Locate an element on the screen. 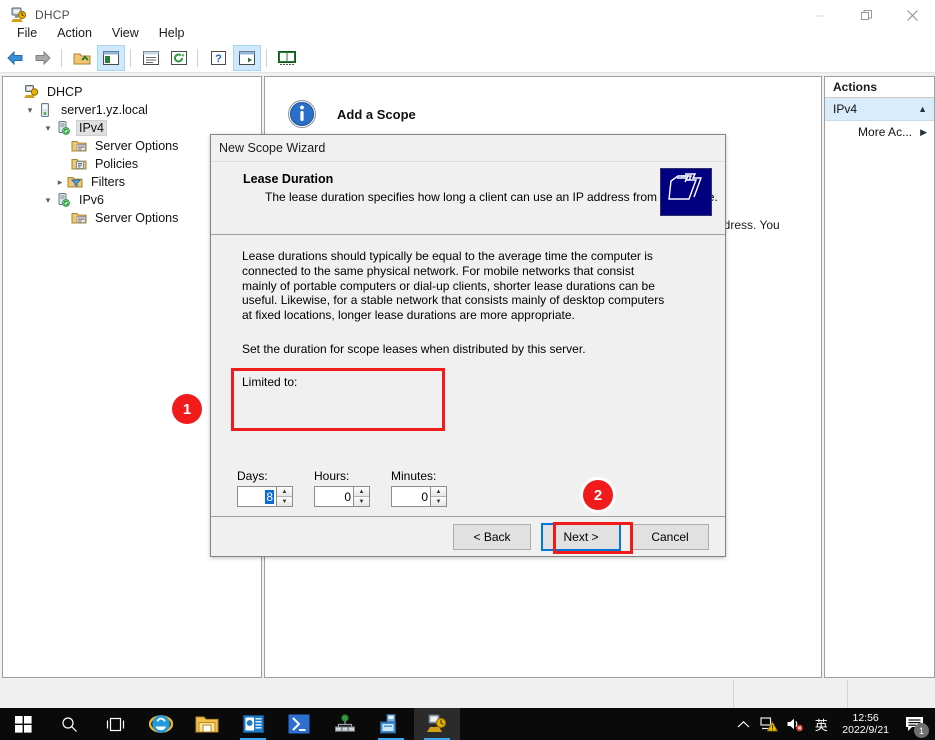 This screenshot has width=935, height=740. start-button is located at coordinates (23, 724).